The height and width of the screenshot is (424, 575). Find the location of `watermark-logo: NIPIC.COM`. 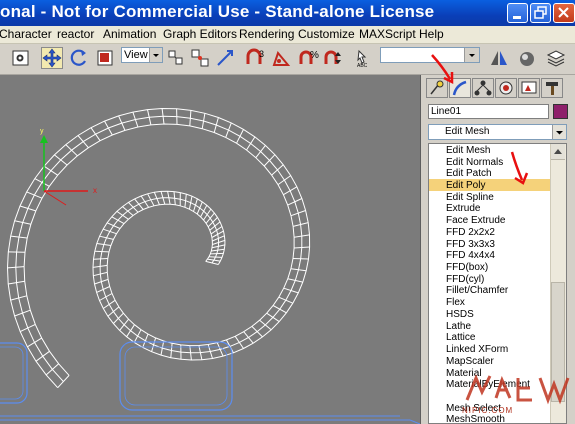

watermark-logo: NIPIC.COM is located at coordinates (517, 395).